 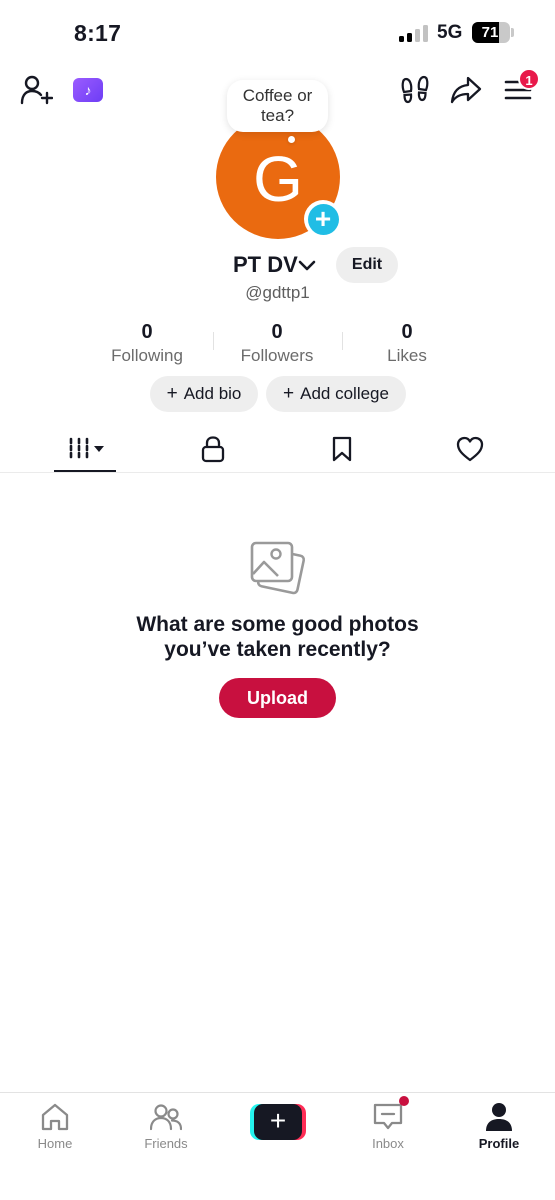 I want to click on tiktok-promo-button: ♪, so click(x=88, y=90).